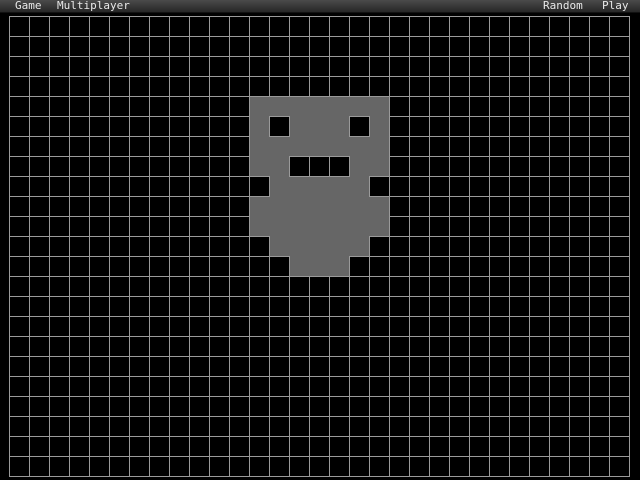  What do you see at coordinates (615, 6) in the screenshot?
I see `menu-play-button: Play` at bounding box center [615, 6].